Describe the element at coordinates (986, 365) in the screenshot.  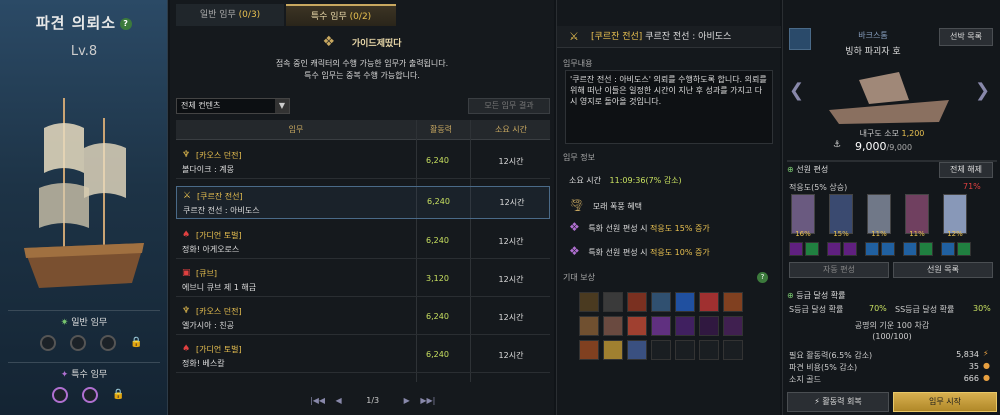
I see `gold-coin-icon: ●` at that location.